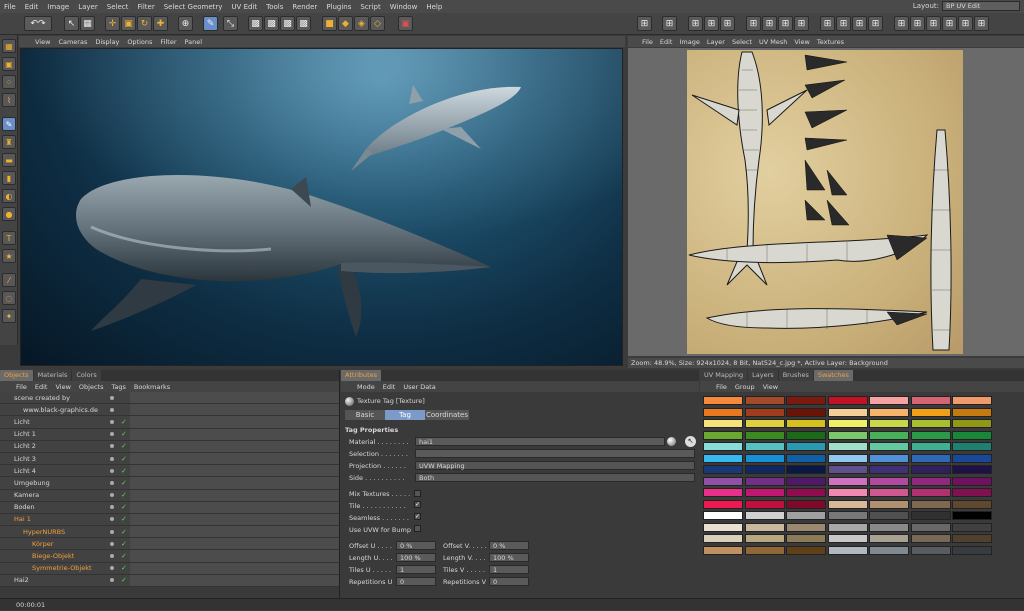  What do you see at coordinates (965, 23) in the screenshot?
I see `uv-pack-icon: ⊞` at bounding box center [965, 23].